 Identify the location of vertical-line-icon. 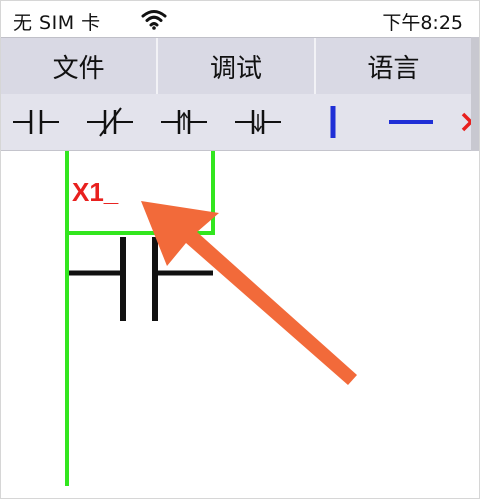
(333, 122).